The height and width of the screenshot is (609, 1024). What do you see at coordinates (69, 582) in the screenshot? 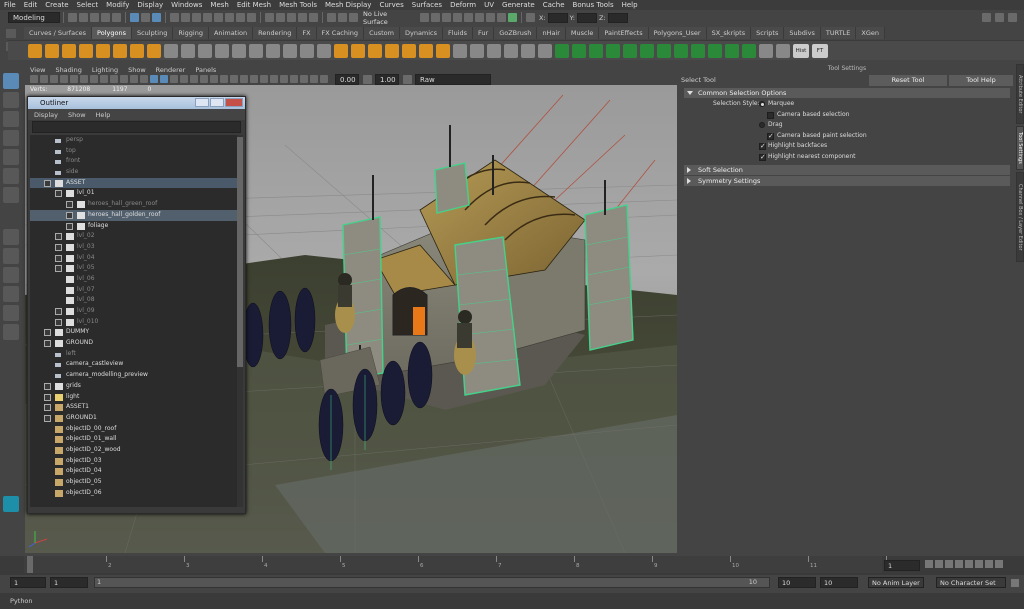
I see `playback-start-field: 1` at bounding box center [69, 582].